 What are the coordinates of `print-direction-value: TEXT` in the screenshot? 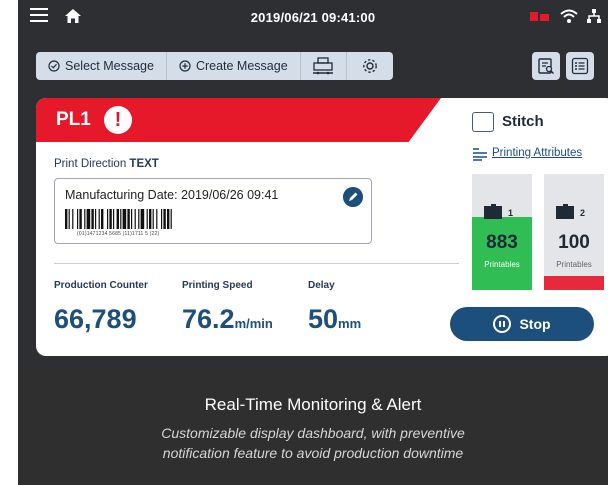 It's located at (144, 164).